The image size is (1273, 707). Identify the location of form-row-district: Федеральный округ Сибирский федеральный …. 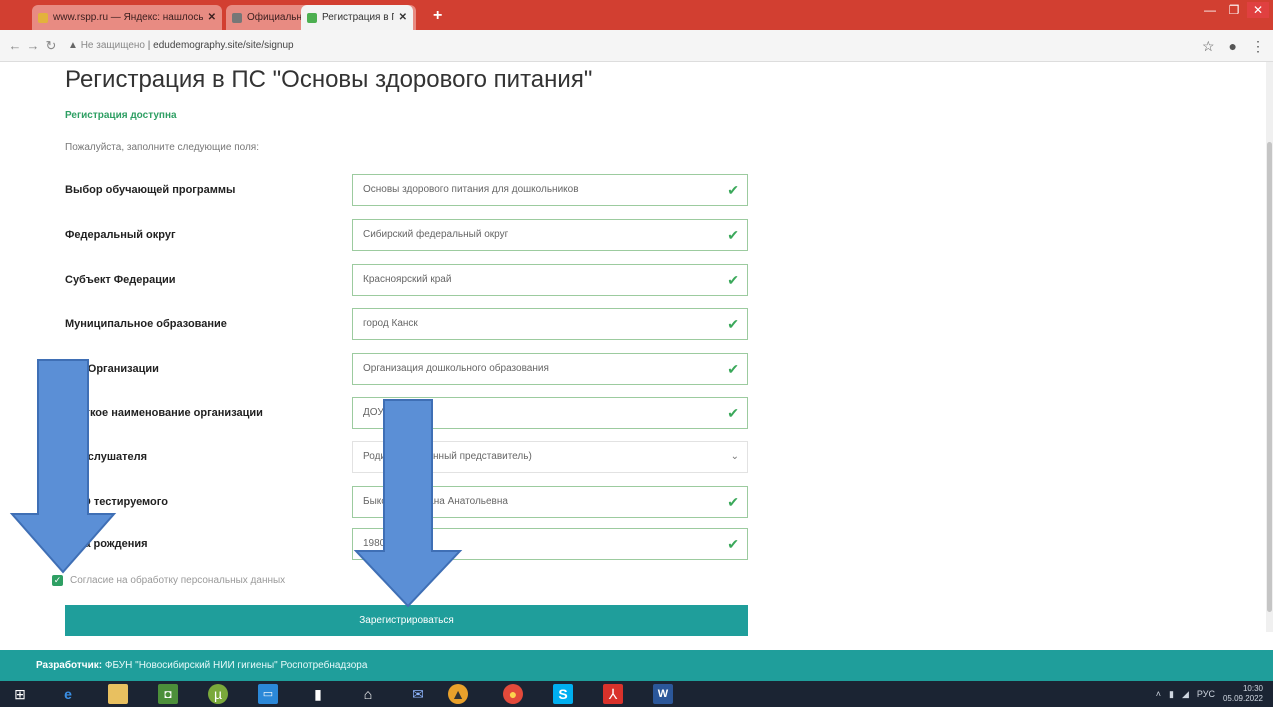
(410, 236).